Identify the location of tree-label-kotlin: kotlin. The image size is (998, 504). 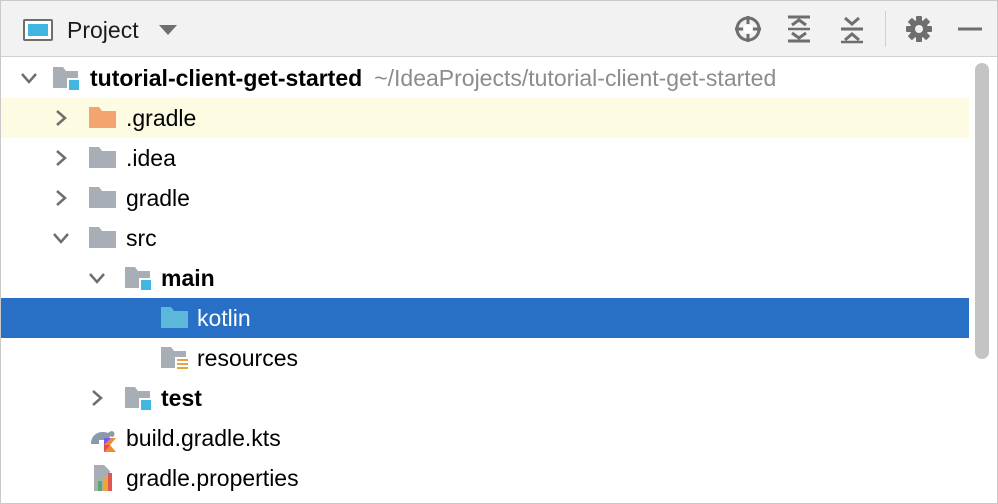
(224, 318).